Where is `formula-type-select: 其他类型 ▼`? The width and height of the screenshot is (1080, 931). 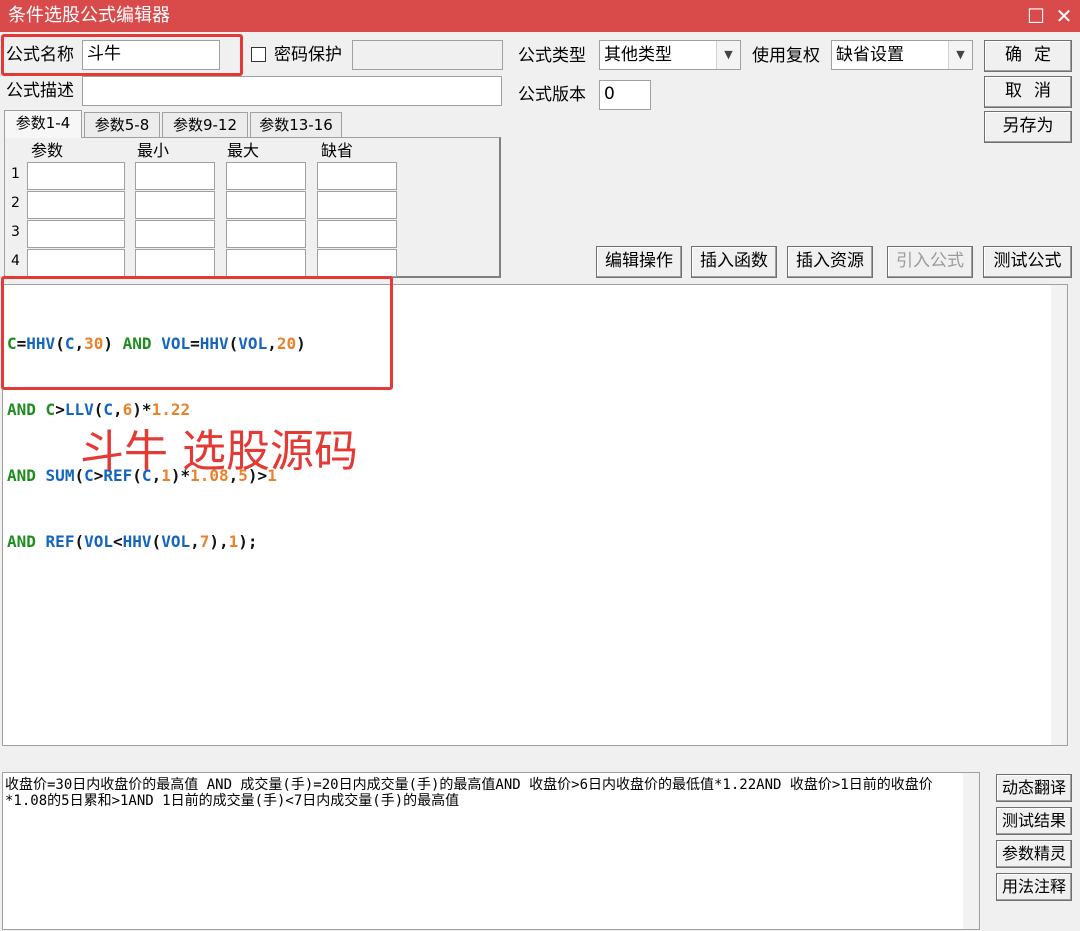 formula-type-select: 其他类型 ▼ is located at coordinates (670, 55).